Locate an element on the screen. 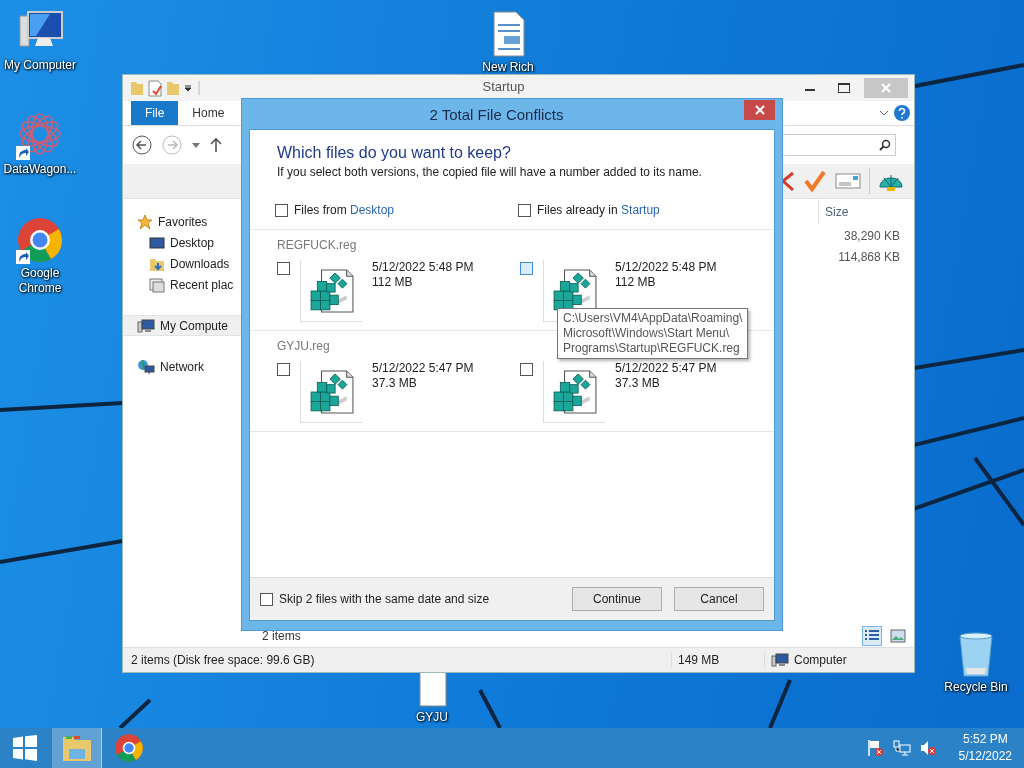 The height and width of the screenshot is (768, 1024). source-label: Files from Desktop is located at coordinates (344, 210).